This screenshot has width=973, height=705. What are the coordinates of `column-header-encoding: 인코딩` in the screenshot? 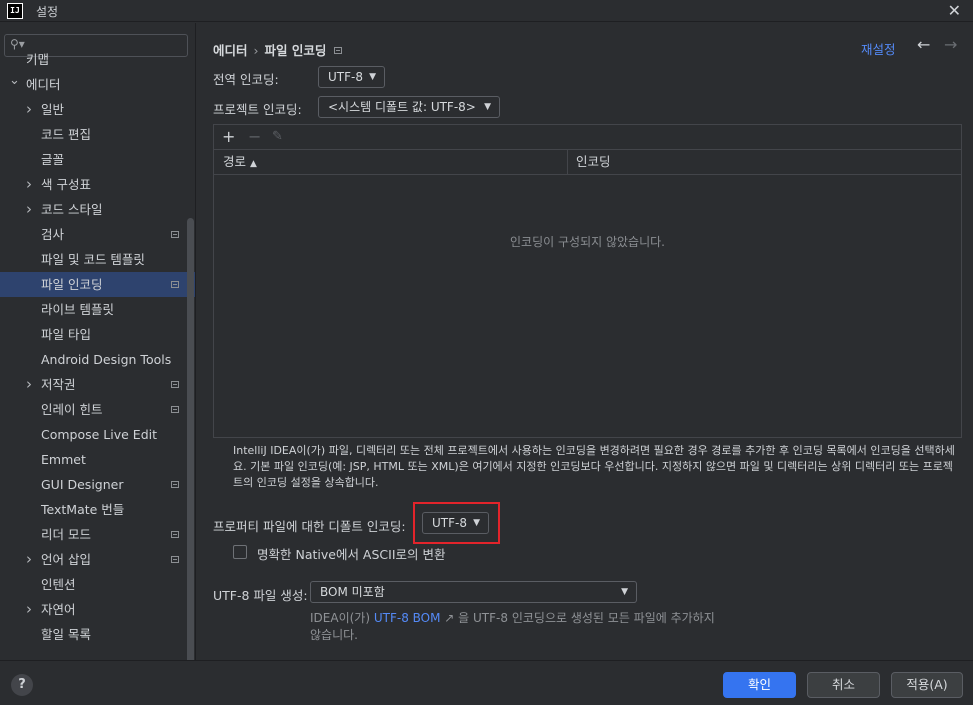 It's located at (593, 162).